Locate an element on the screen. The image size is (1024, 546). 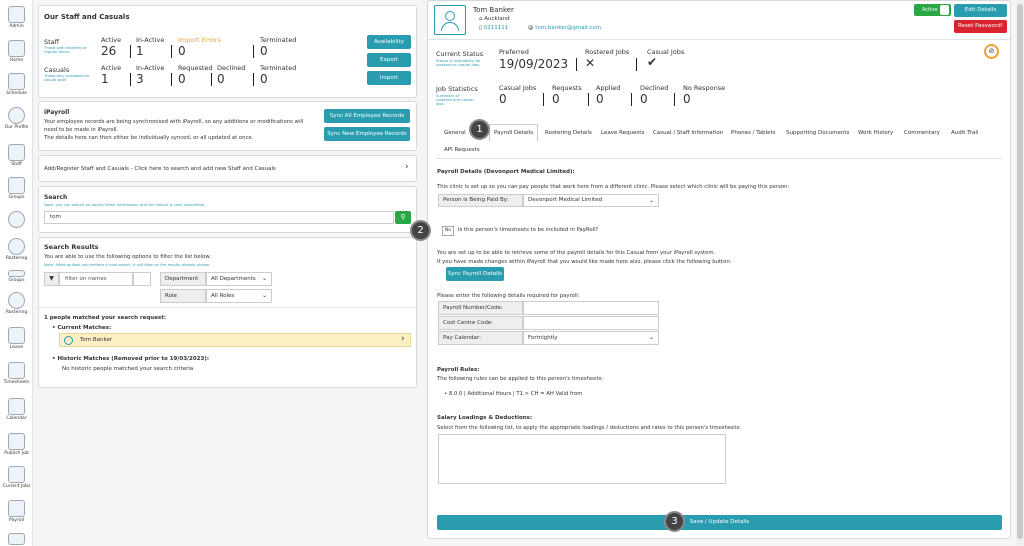
edit-details-button: Edit Details is located at coordinates (980, 10).